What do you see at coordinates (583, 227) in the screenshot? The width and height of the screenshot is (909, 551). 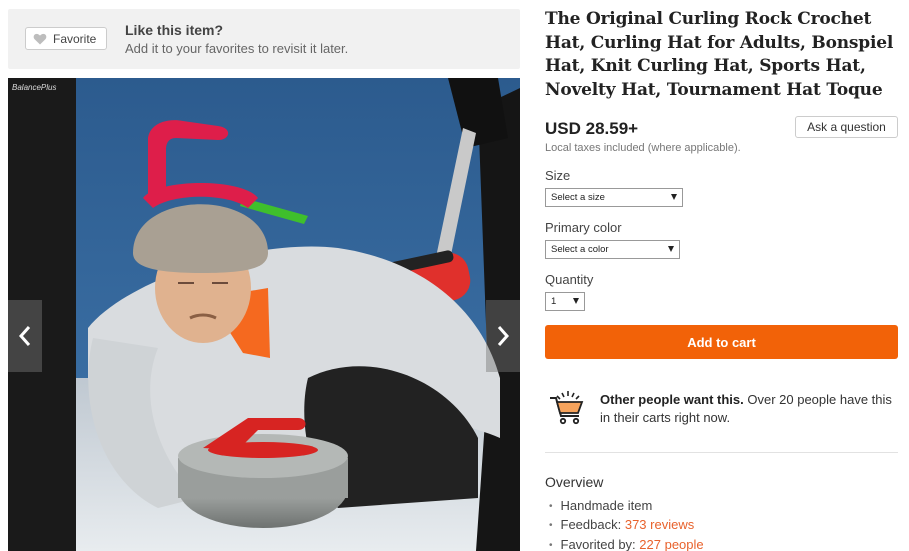 I see `color-label: Primary color` at bounding box center [583, 227].